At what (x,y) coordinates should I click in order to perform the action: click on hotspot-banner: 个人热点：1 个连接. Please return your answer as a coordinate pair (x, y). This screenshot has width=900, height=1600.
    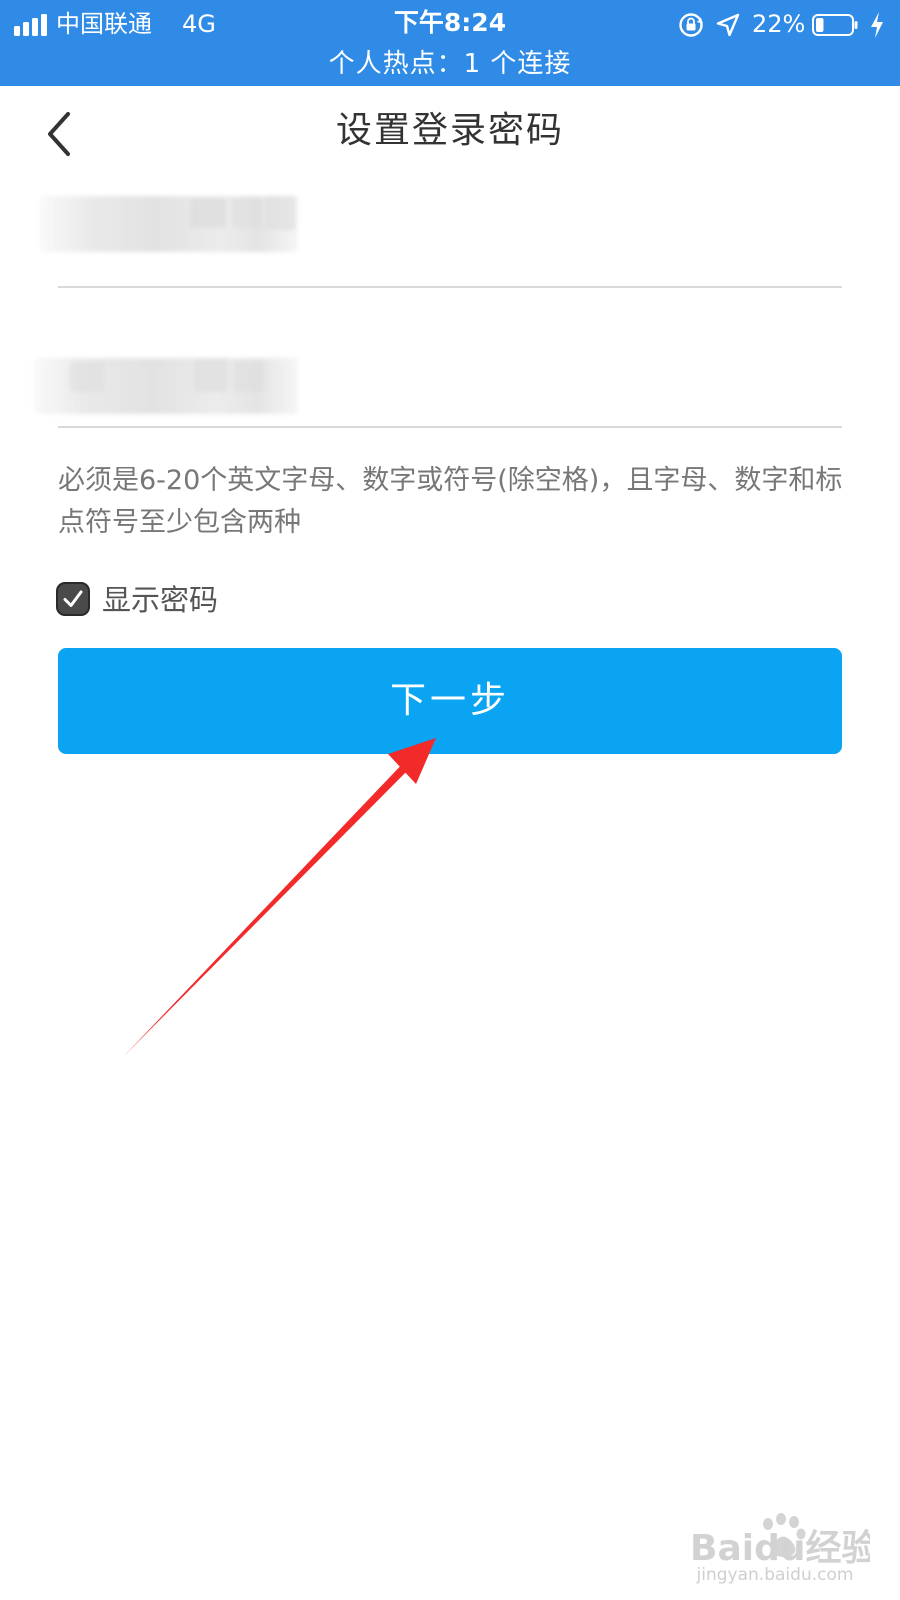
    Looking at the image, I should click on (450, 64).